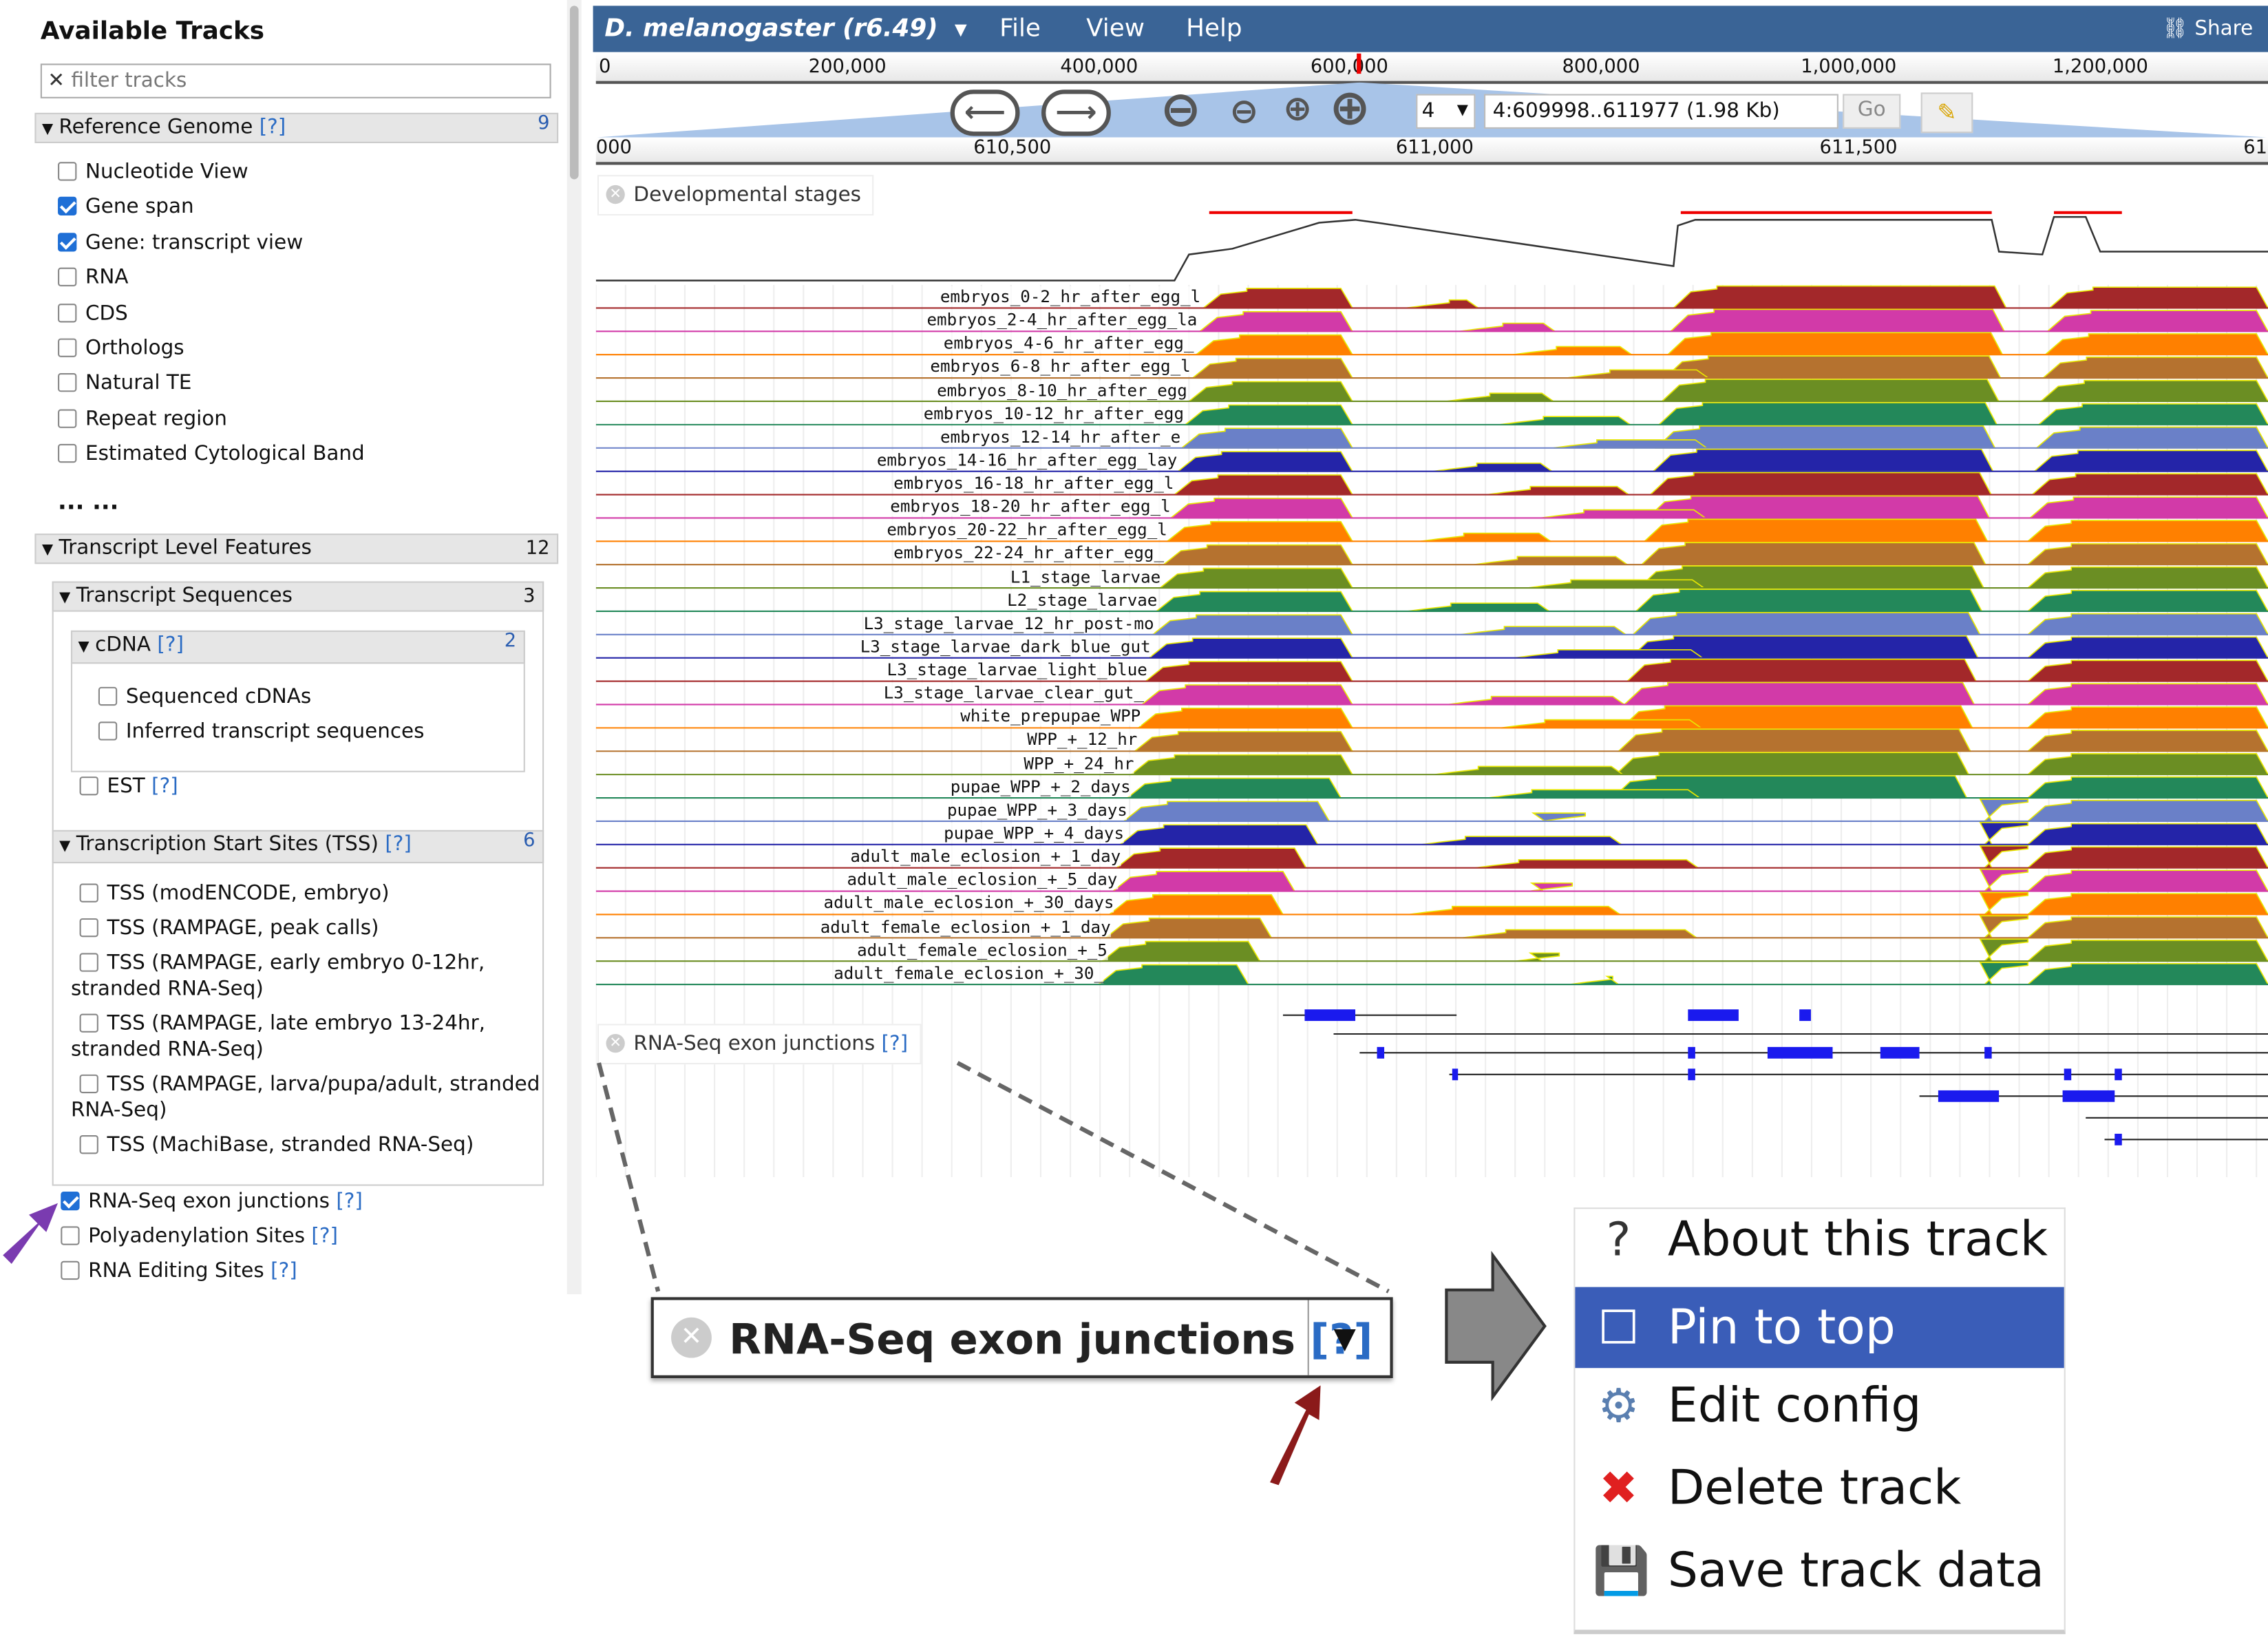 Image resolution: width=2268 pixels, height=1637 pixels. I want to click on track-item-tss: TSS (RAMPAGE, early embryo 0-12hr,, so click(282, 963).